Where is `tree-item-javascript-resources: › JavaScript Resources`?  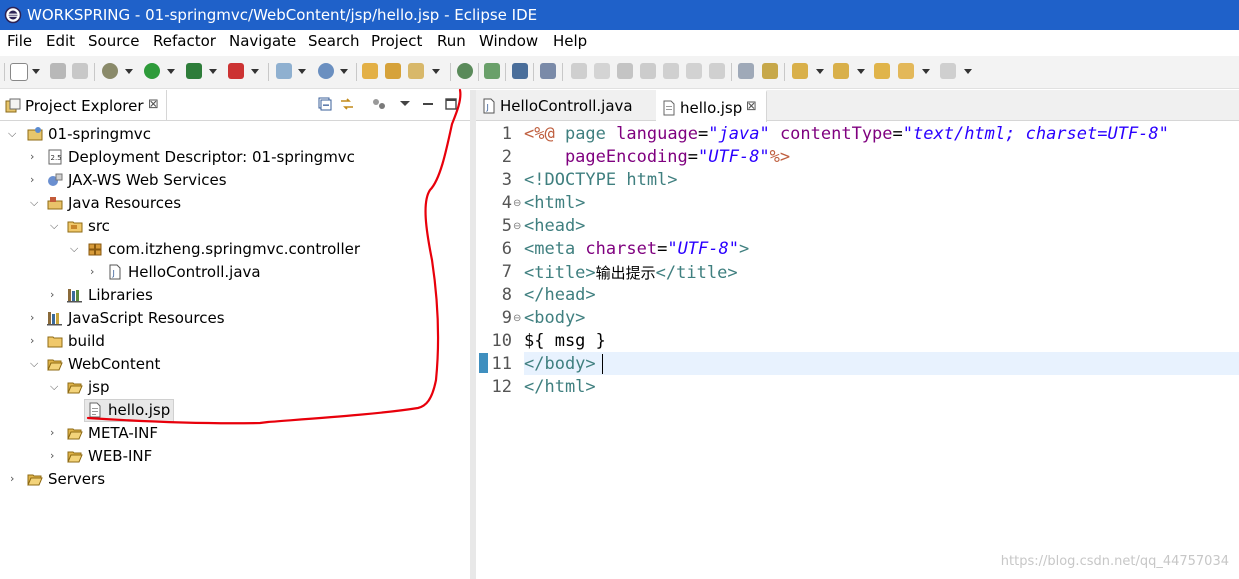 tree-item-javascript-resources: › JavaScript Resources is located at coordinates (235, 318).